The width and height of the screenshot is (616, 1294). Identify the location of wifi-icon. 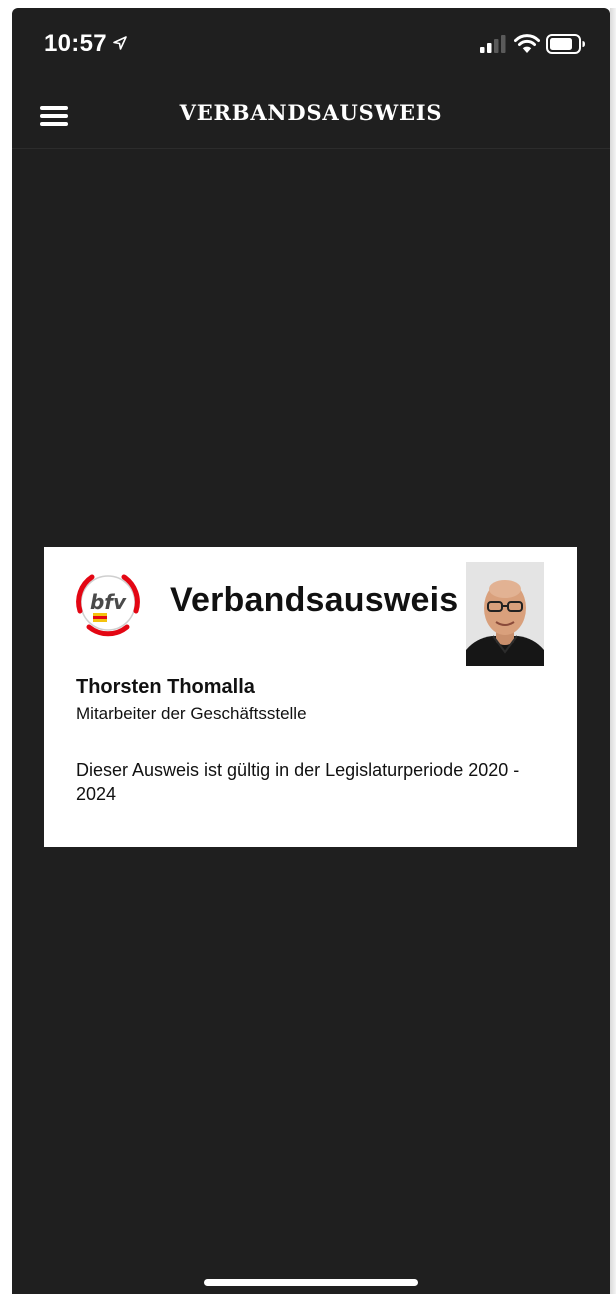
(527, 43).